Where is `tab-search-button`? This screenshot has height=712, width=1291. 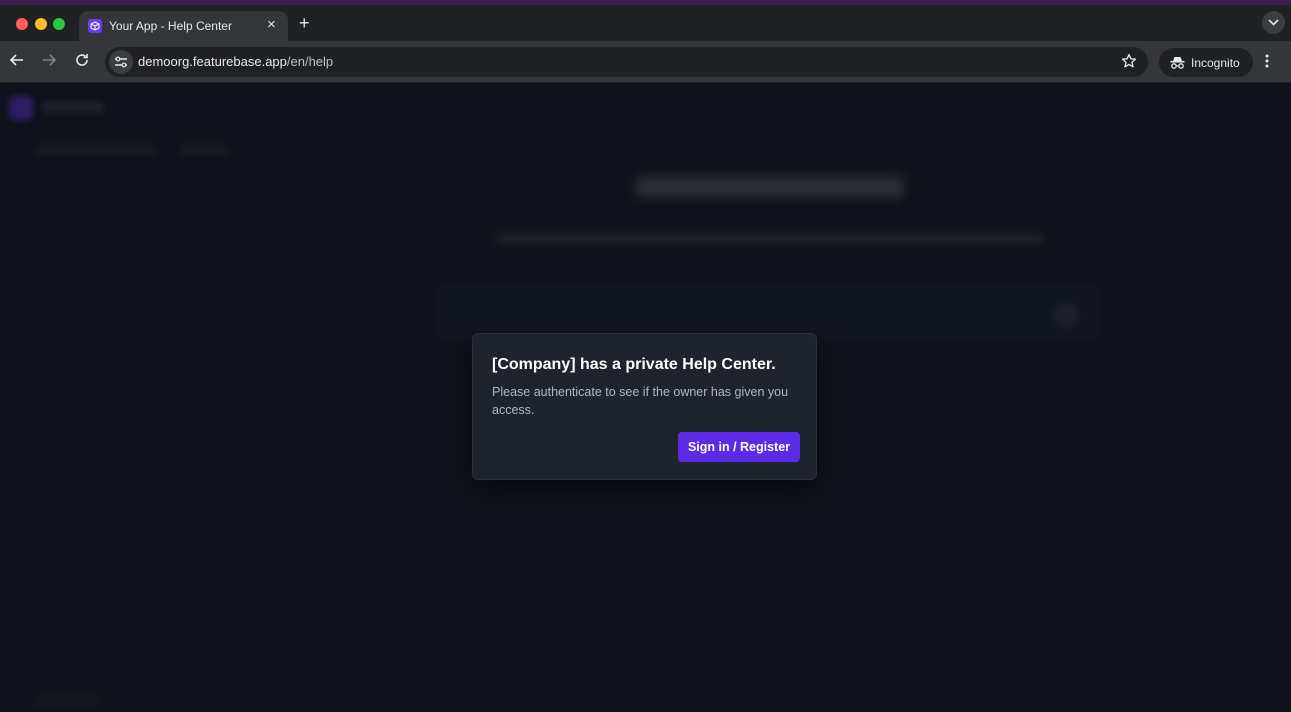 tab-search-button is located at coordinates (1273, 22).